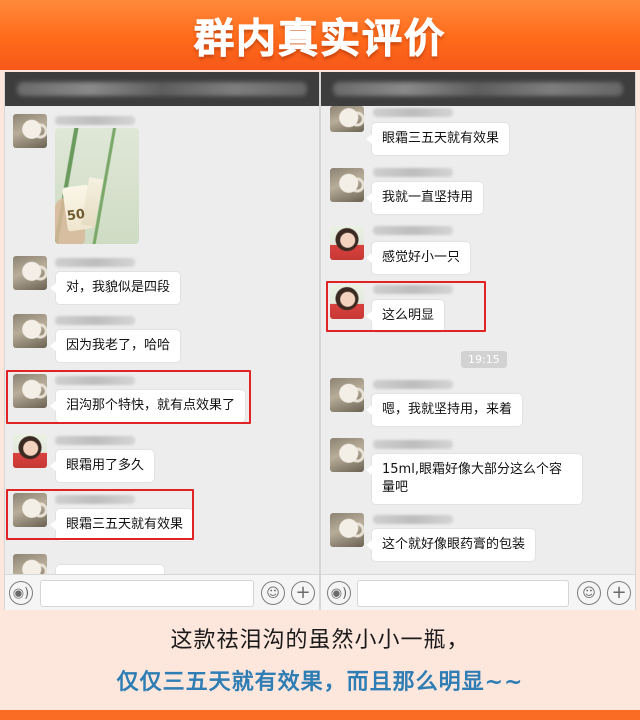 This screenshot has height=720, width=640. What do you see at coordinates (320, 640) in the screenshot?
I see `caption-line-1: 这款祛泪沟的虽然小小一瓶，` at bounding box center [320, 640].